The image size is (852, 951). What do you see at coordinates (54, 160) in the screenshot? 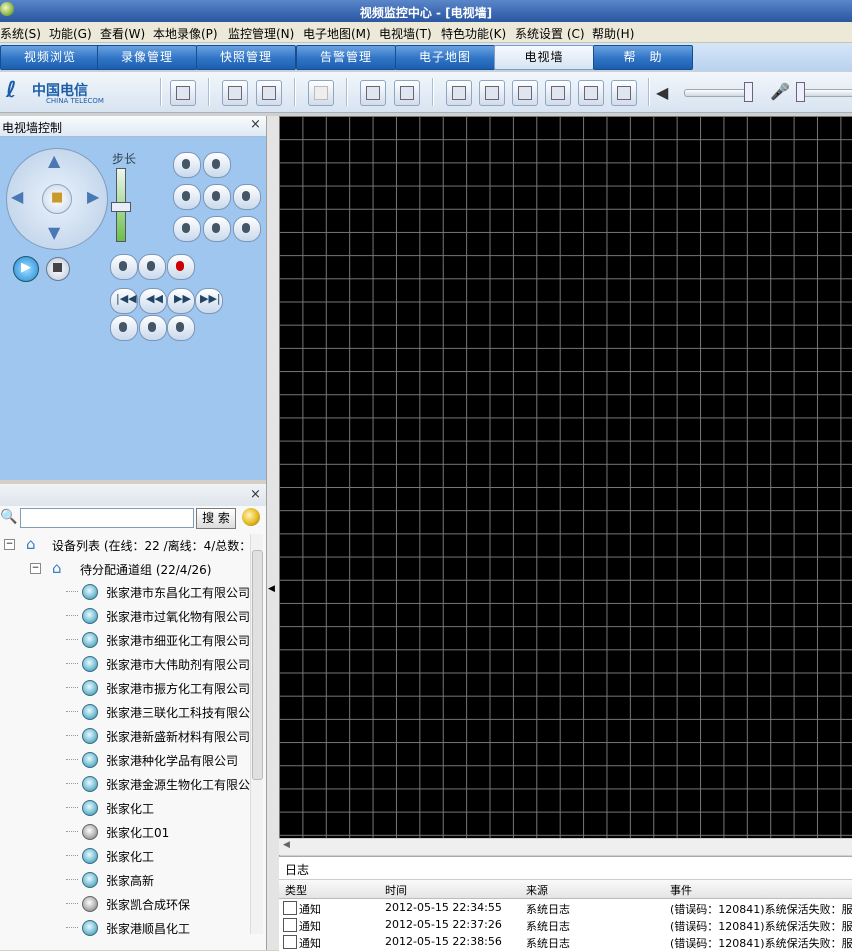
I see `ptz-up-button: ▲` at bounding box center [54, 160].